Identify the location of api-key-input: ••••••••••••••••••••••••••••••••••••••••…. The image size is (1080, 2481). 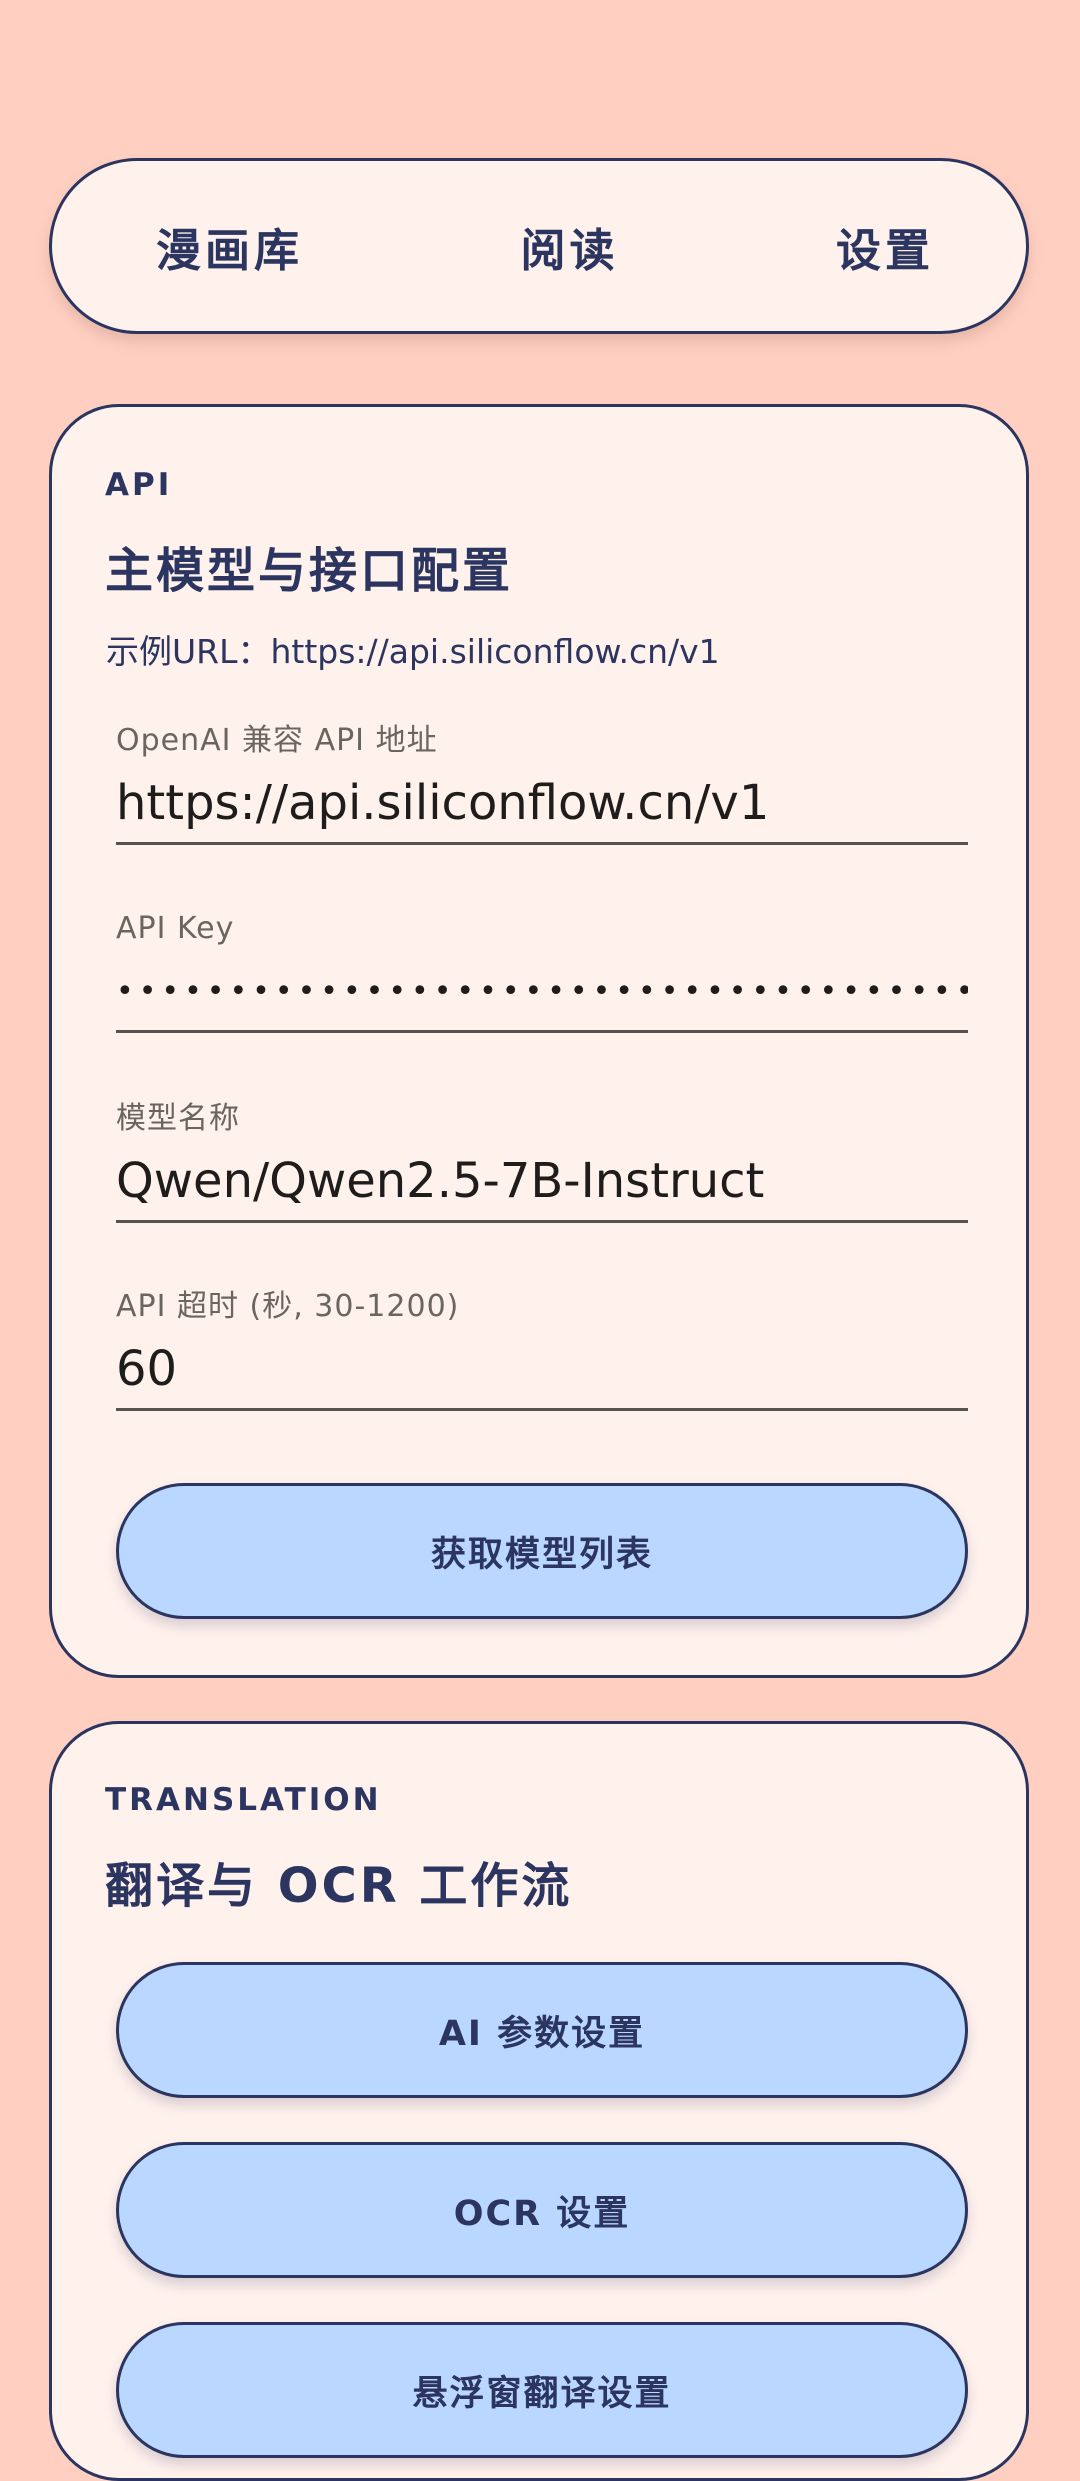
(542, 991).